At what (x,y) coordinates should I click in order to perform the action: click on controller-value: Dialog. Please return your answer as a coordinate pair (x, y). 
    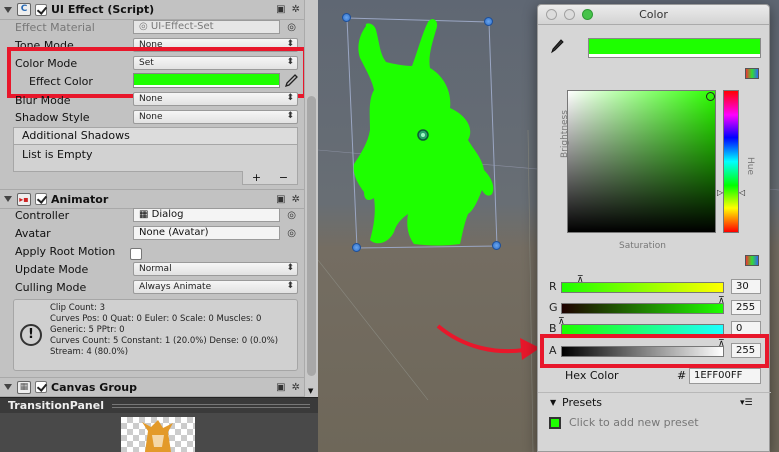
    Looking at the image, I should click on (167, 214).